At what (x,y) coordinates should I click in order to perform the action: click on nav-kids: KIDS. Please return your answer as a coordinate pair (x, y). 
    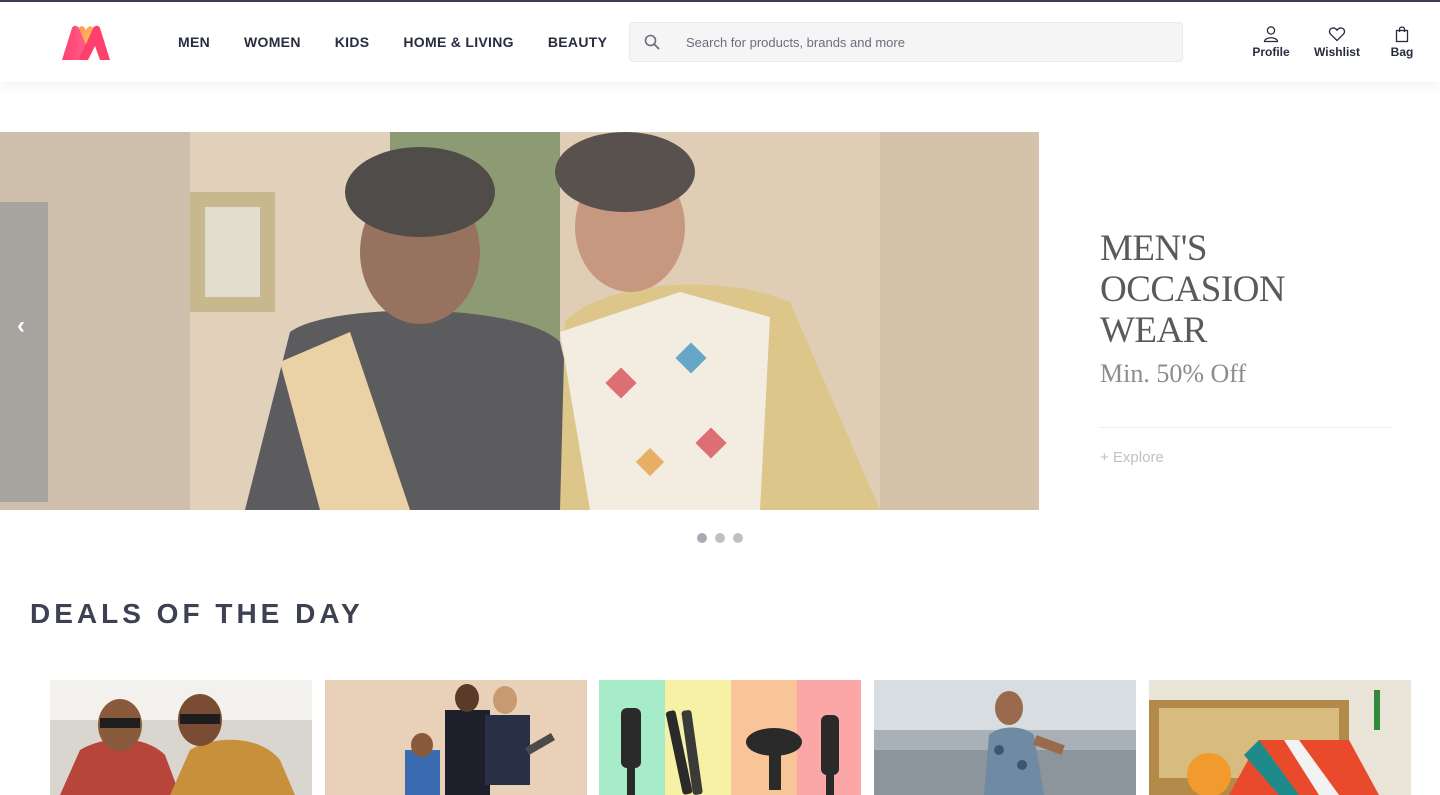
    Looking at the image, I should click on (352, 42).